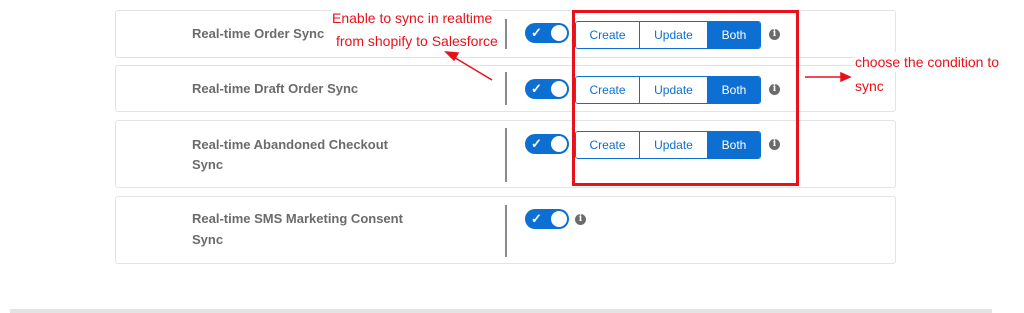 The width and height of the screenshot is (1024, 313). Describe the element at coordinates (869, 86) in the screenshot. I see `annotation-right-line2: sync` at that location.